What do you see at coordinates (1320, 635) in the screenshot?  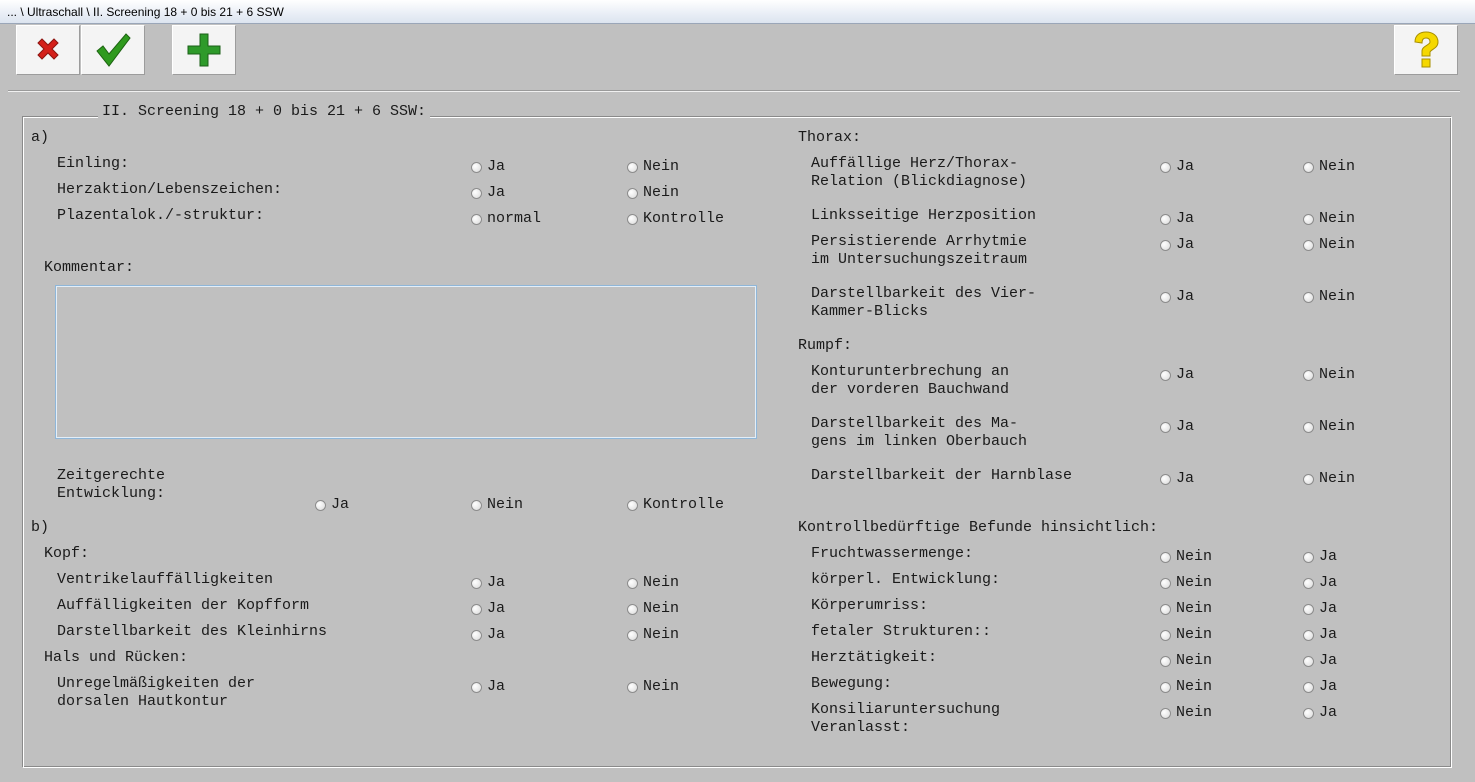 I see `fetale-strukturen-ja-radio: Ja` at bounding box center [1320, 635].